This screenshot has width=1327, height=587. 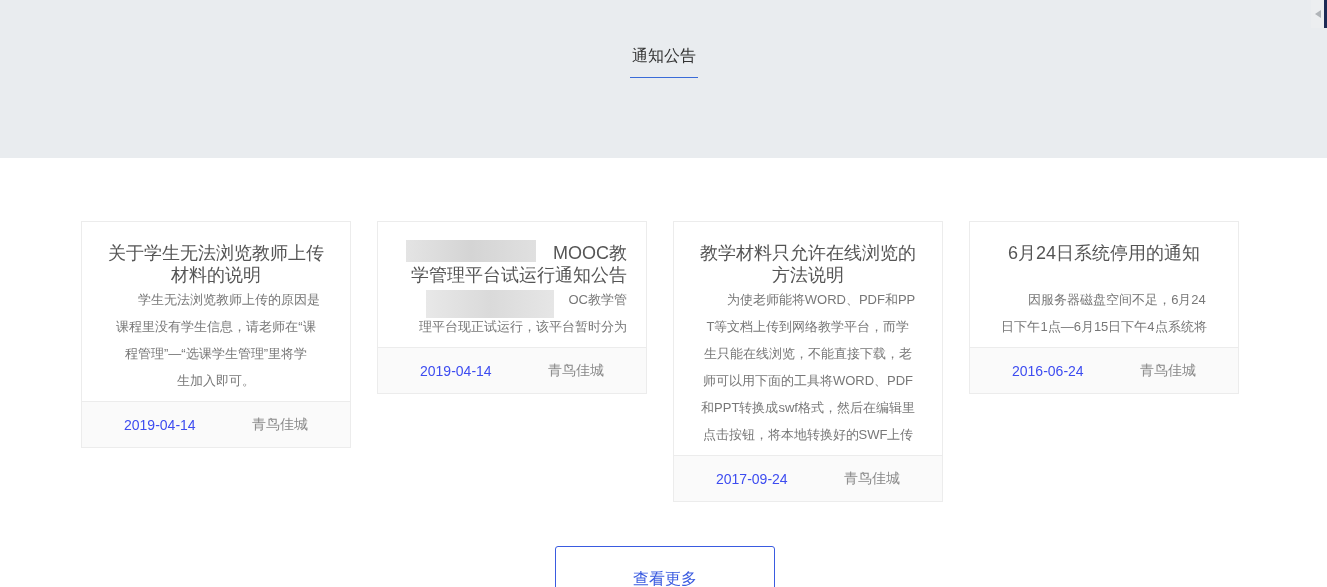 What do you see at coordinates (218, 340) in the screenshot?
I see `notice-excerpt: 学生无法浏览教师上传的原因是 课程里没有学生信息，请老师在“课 程管理”—“选课学生管理”里将学 生加入即可。` at bounding box center [218, 340].